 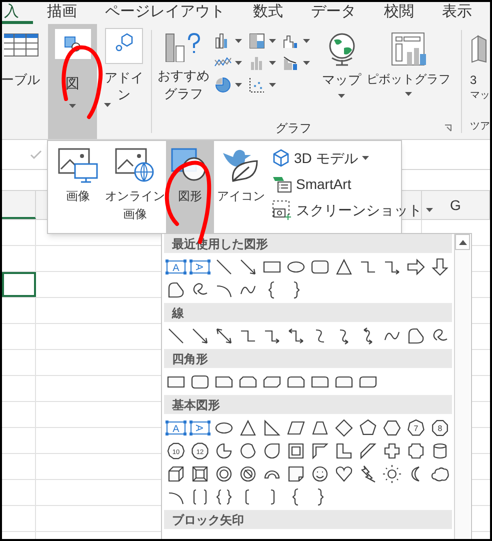 I want to click on insert-option: オンライン画像, so click(x=135, y=187).